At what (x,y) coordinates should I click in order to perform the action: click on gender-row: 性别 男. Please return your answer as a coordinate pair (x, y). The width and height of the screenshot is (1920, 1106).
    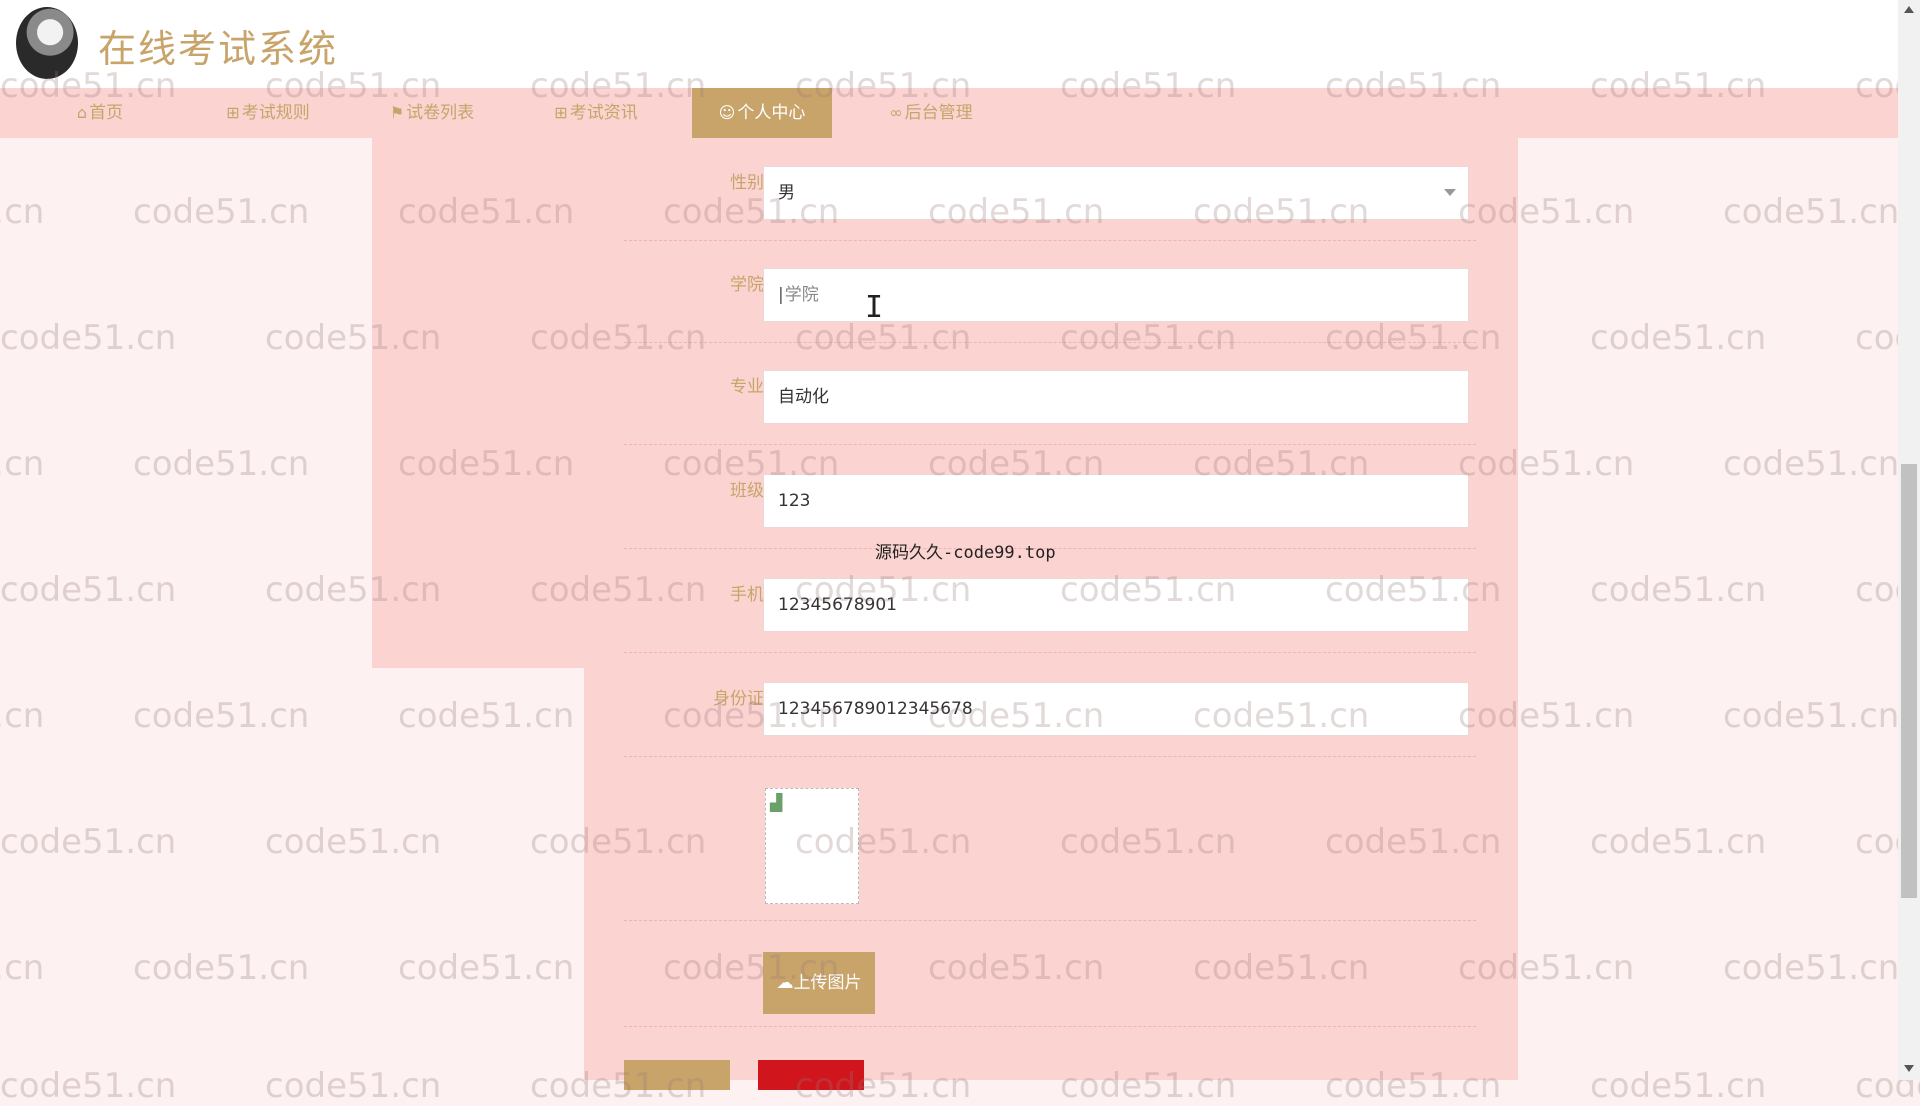
    Looking at the image, I should click on (1050, 189).